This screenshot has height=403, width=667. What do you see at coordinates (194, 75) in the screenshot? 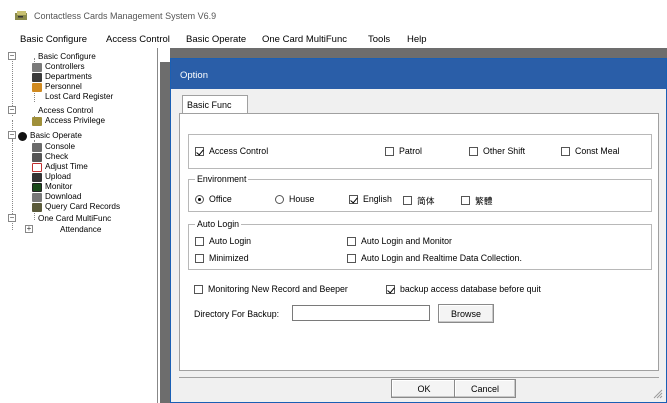
I see `dialog-title: Option` at bounding box center [194, 75].